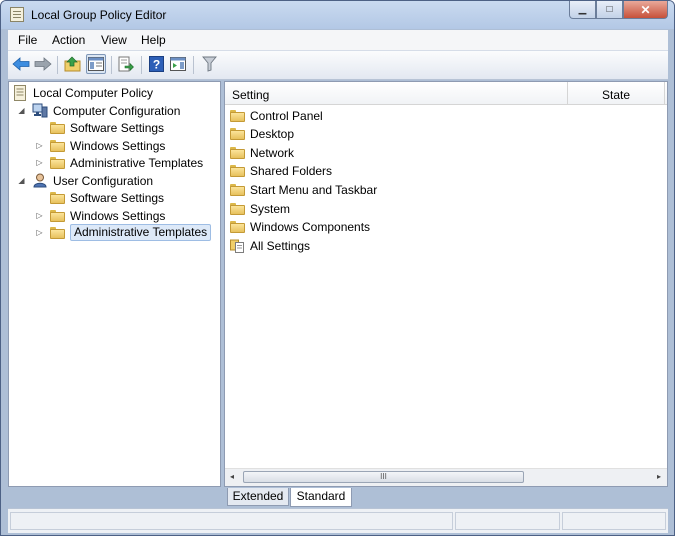  What do you see at coordinates (659, 476) in the screenshot?
I see `scroll-right-arrow-icon: ▸` at bounding box center [659, 476].